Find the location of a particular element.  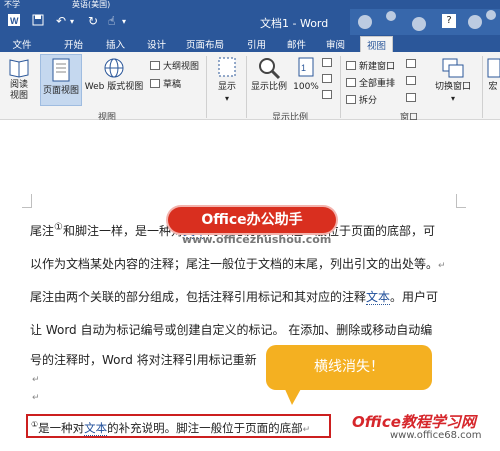

page-width-icon is located at coordinates (327, 94).